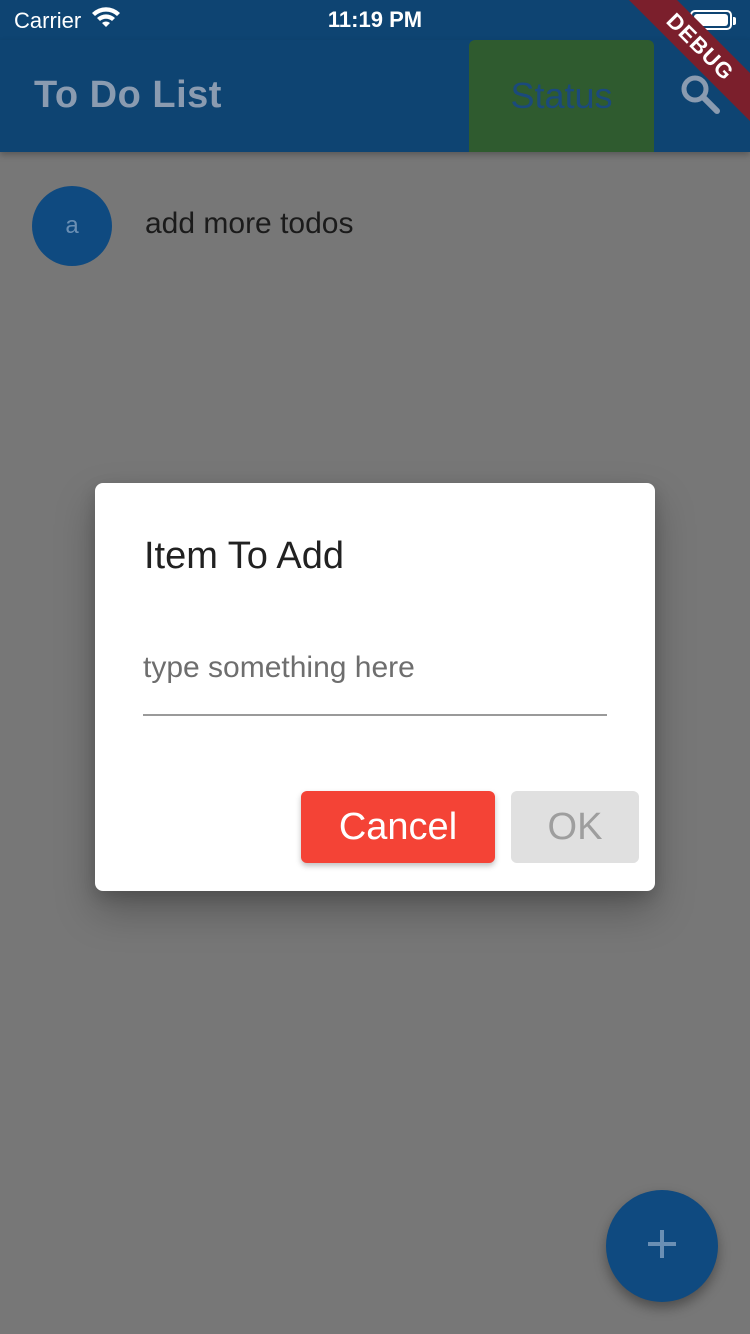  What do you see at coordinates (700, 97) in the screenshot?
I see `search-icon` at bounding box center [700, 97].